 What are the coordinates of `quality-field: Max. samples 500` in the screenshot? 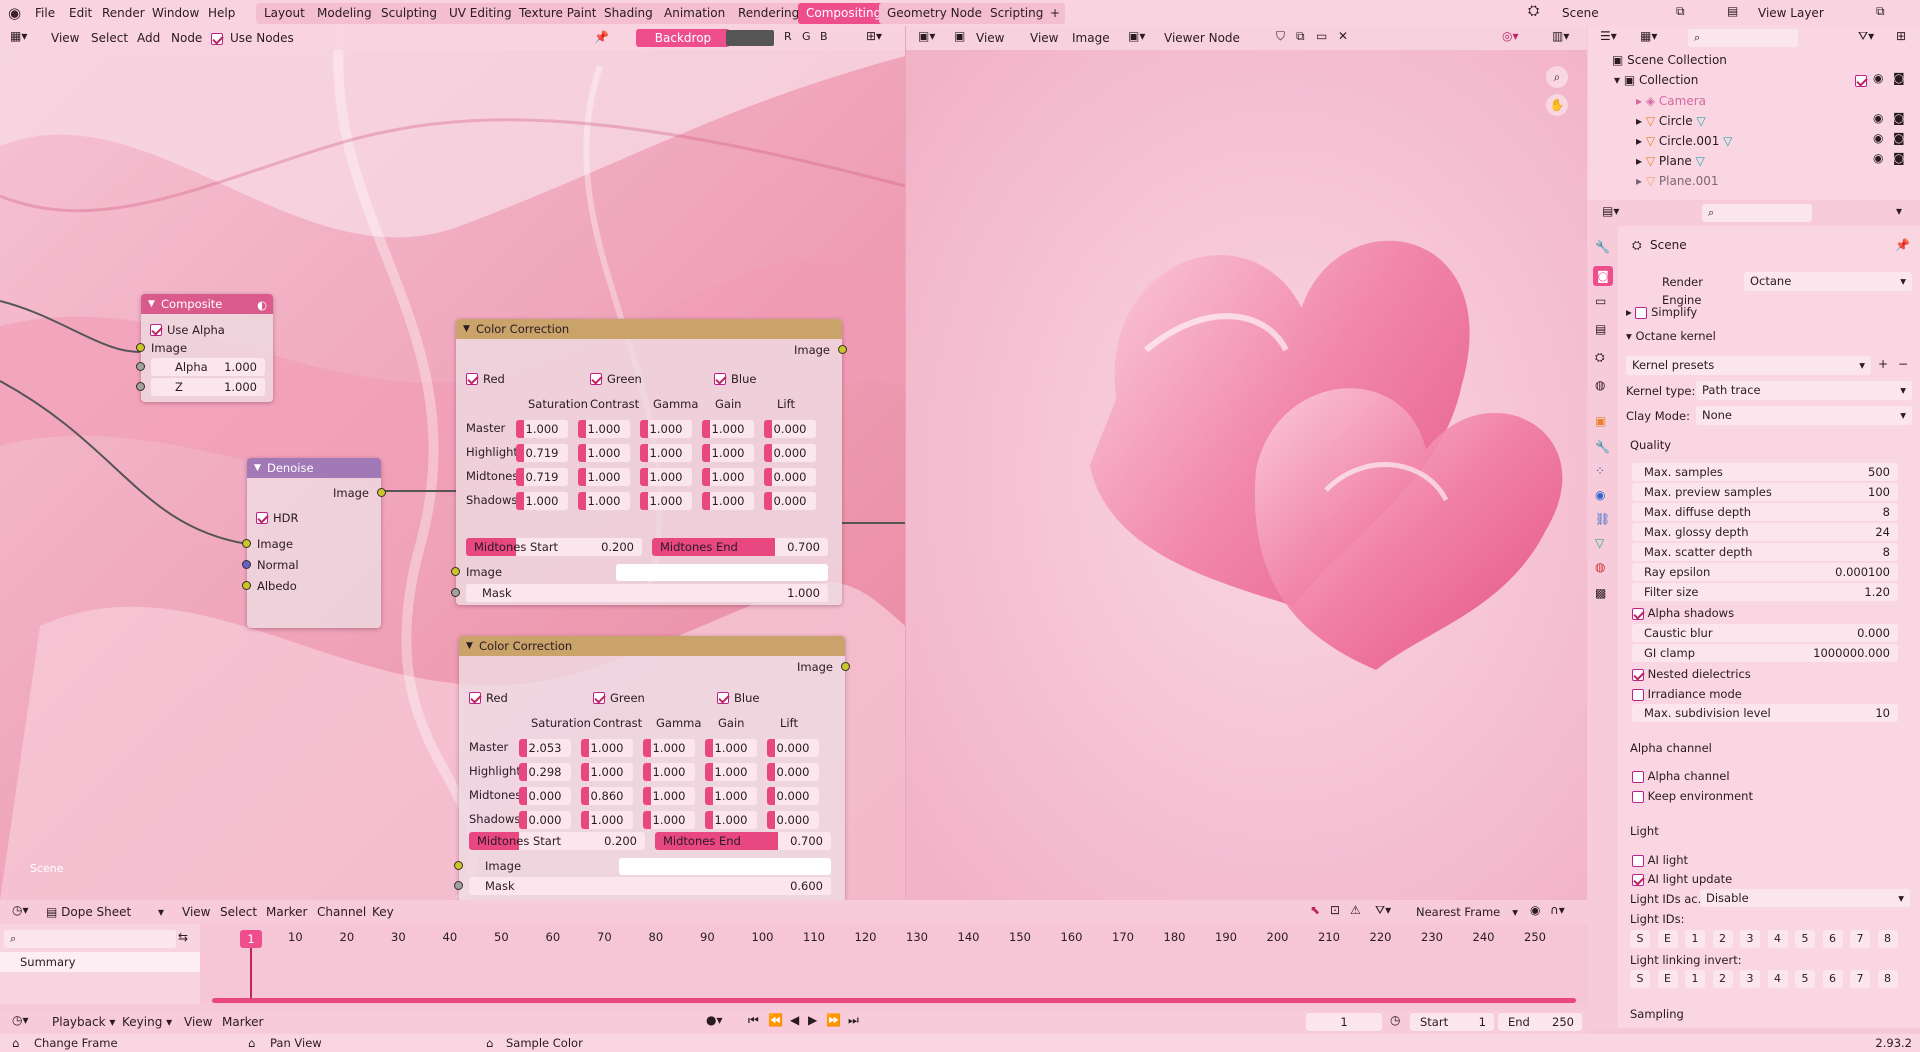 It's located at (1765, 472).